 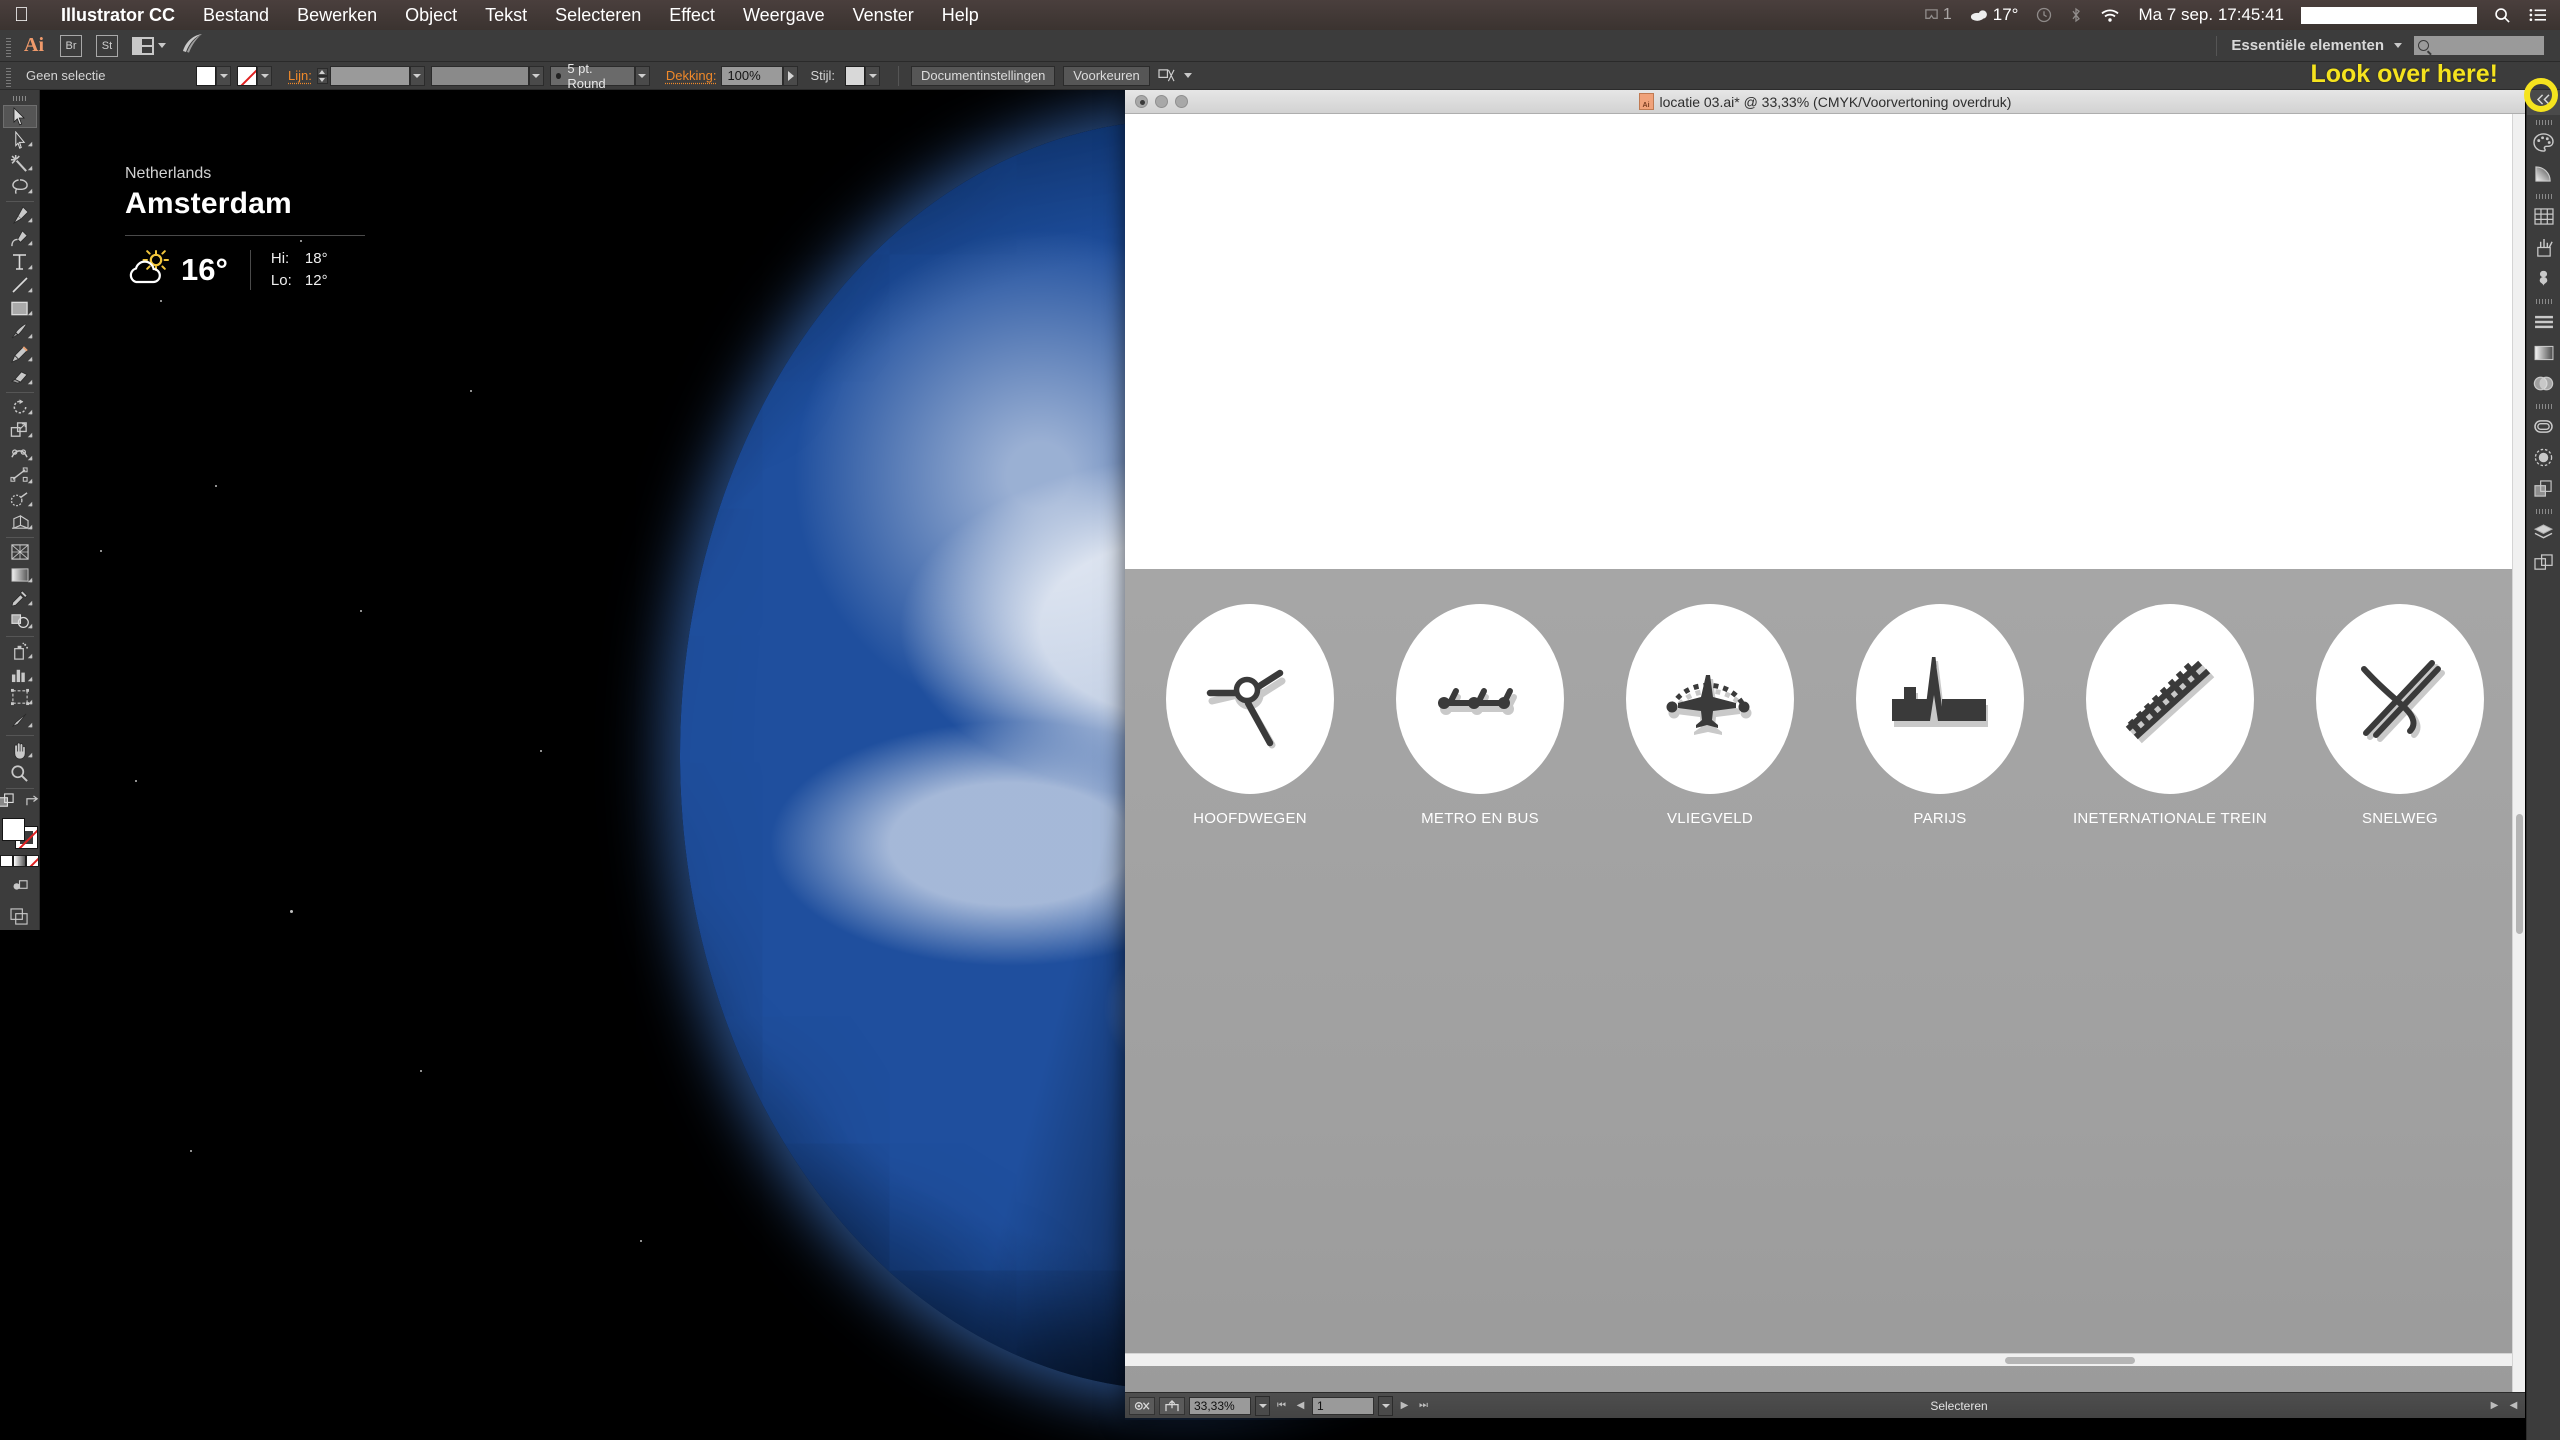 What do you see at coordinates (2494, 1406) in the screenshot?
I see `status-menu-icon: ▶` at bounding box center [2494, 1406].